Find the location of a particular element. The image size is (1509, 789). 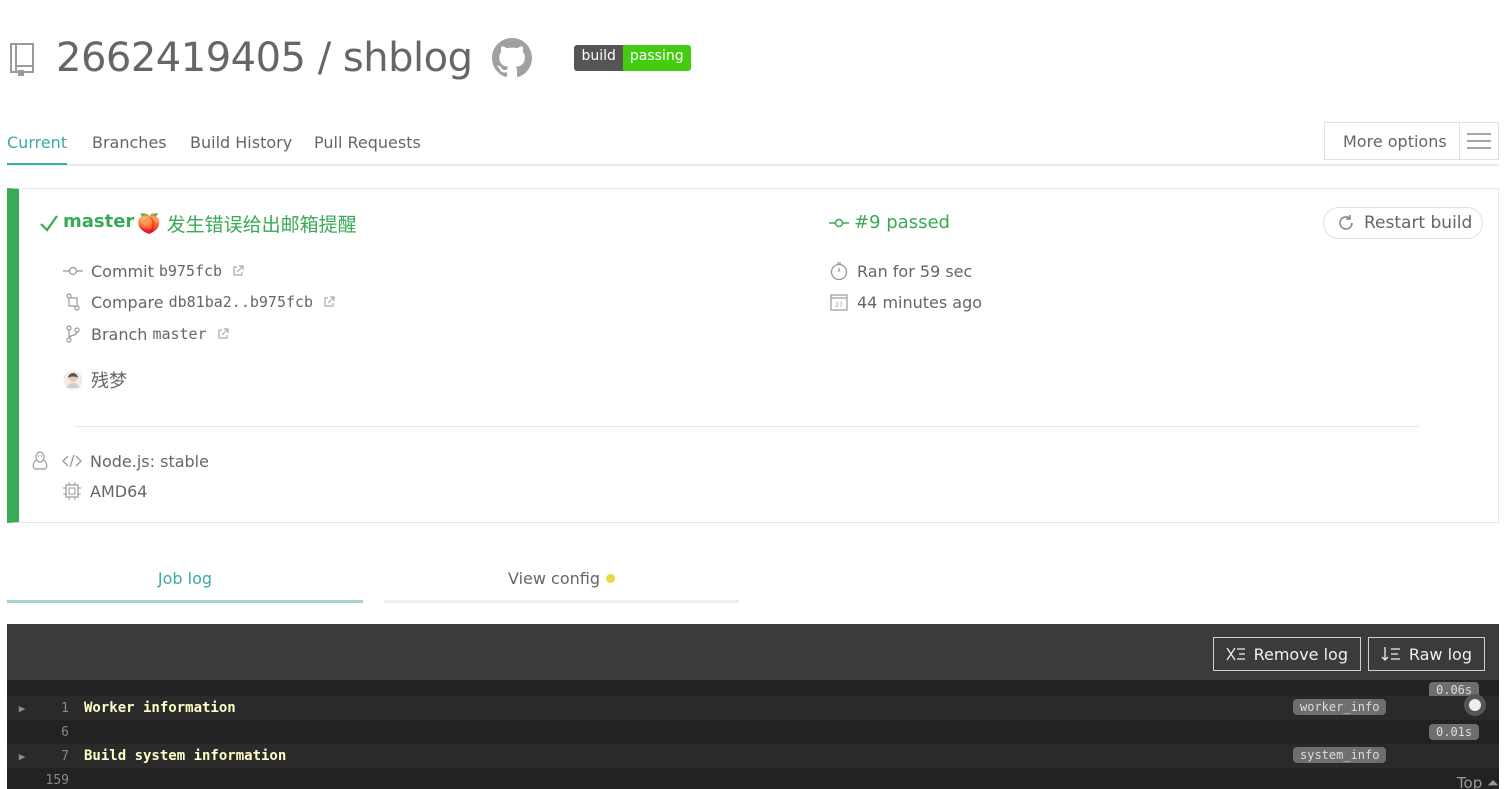

commit-label: Commit is located at coordinates (122, 271).